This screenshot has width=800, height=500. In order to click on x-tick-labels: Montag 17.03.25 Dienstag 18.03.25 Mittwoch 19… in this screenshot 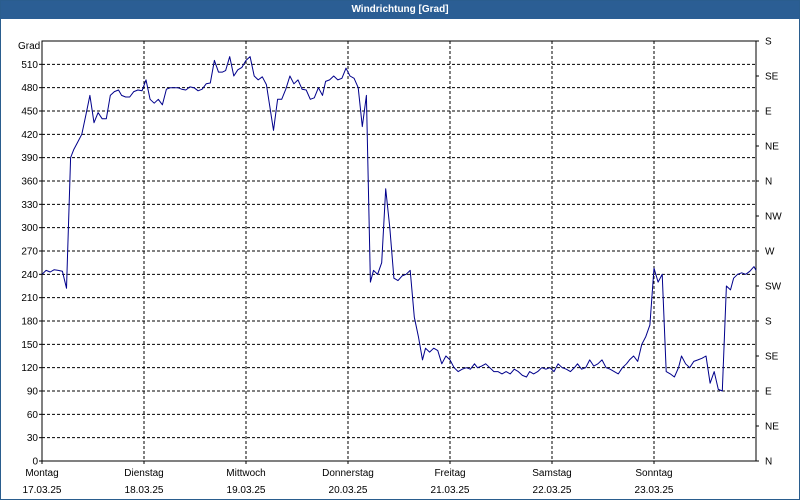, I will do `click(348, 478)`.